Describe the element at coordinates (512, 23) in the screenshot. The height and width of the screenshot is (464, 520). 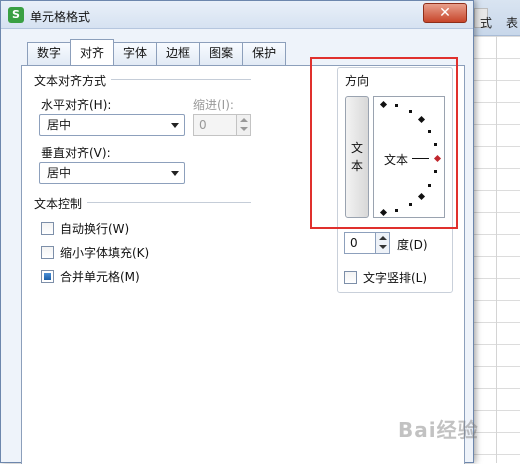
I see `background-toolbar-label: 表` at that location.